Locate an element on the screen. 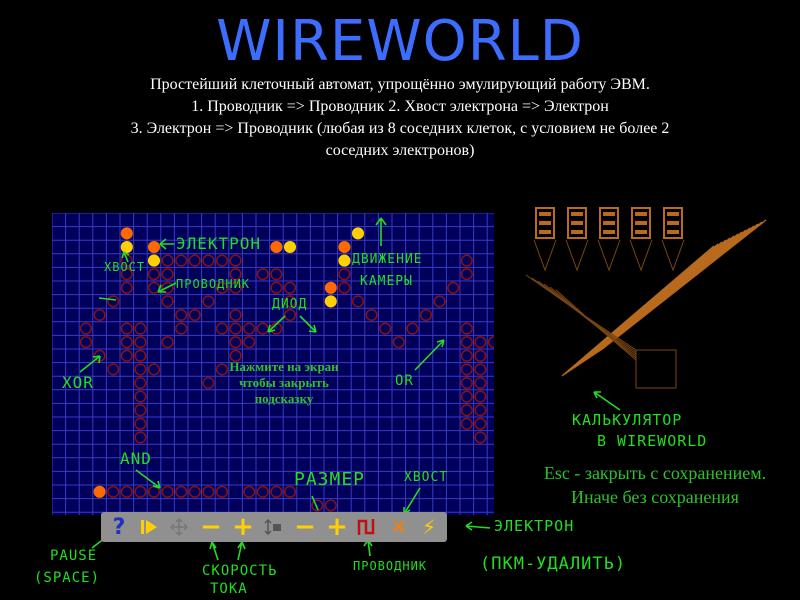 This screenshot has height=600, width=800. move-camera-button is located at coordinates (179, 527).